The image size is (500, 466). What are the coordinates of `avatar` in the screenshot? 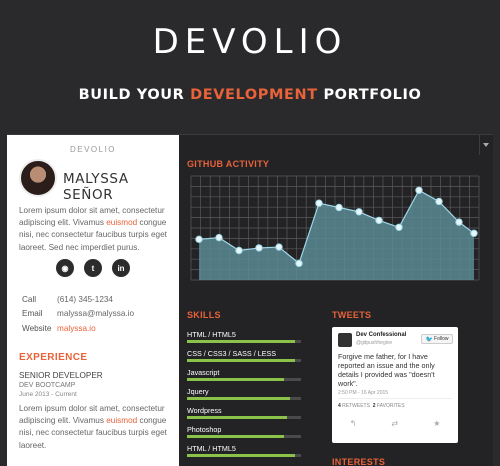 It's located at (38, 178).